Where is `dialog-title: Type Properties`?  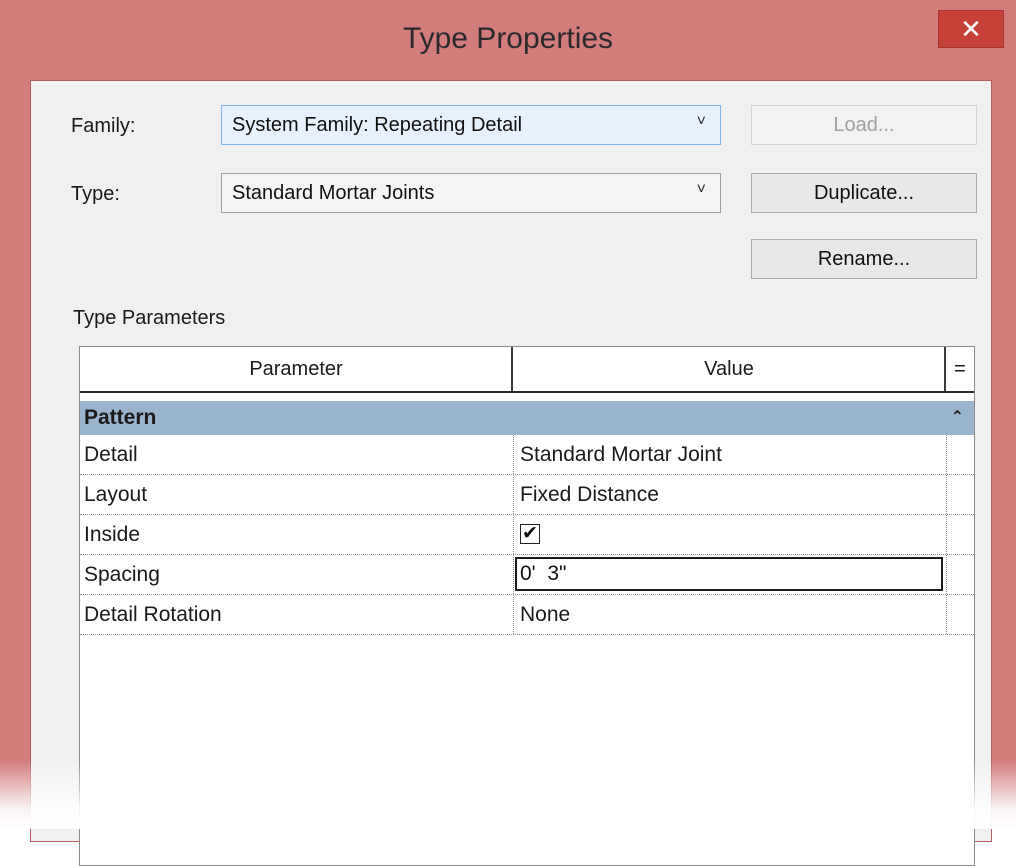
dialog-title: Type Properties is located at coordinates (508, 38).